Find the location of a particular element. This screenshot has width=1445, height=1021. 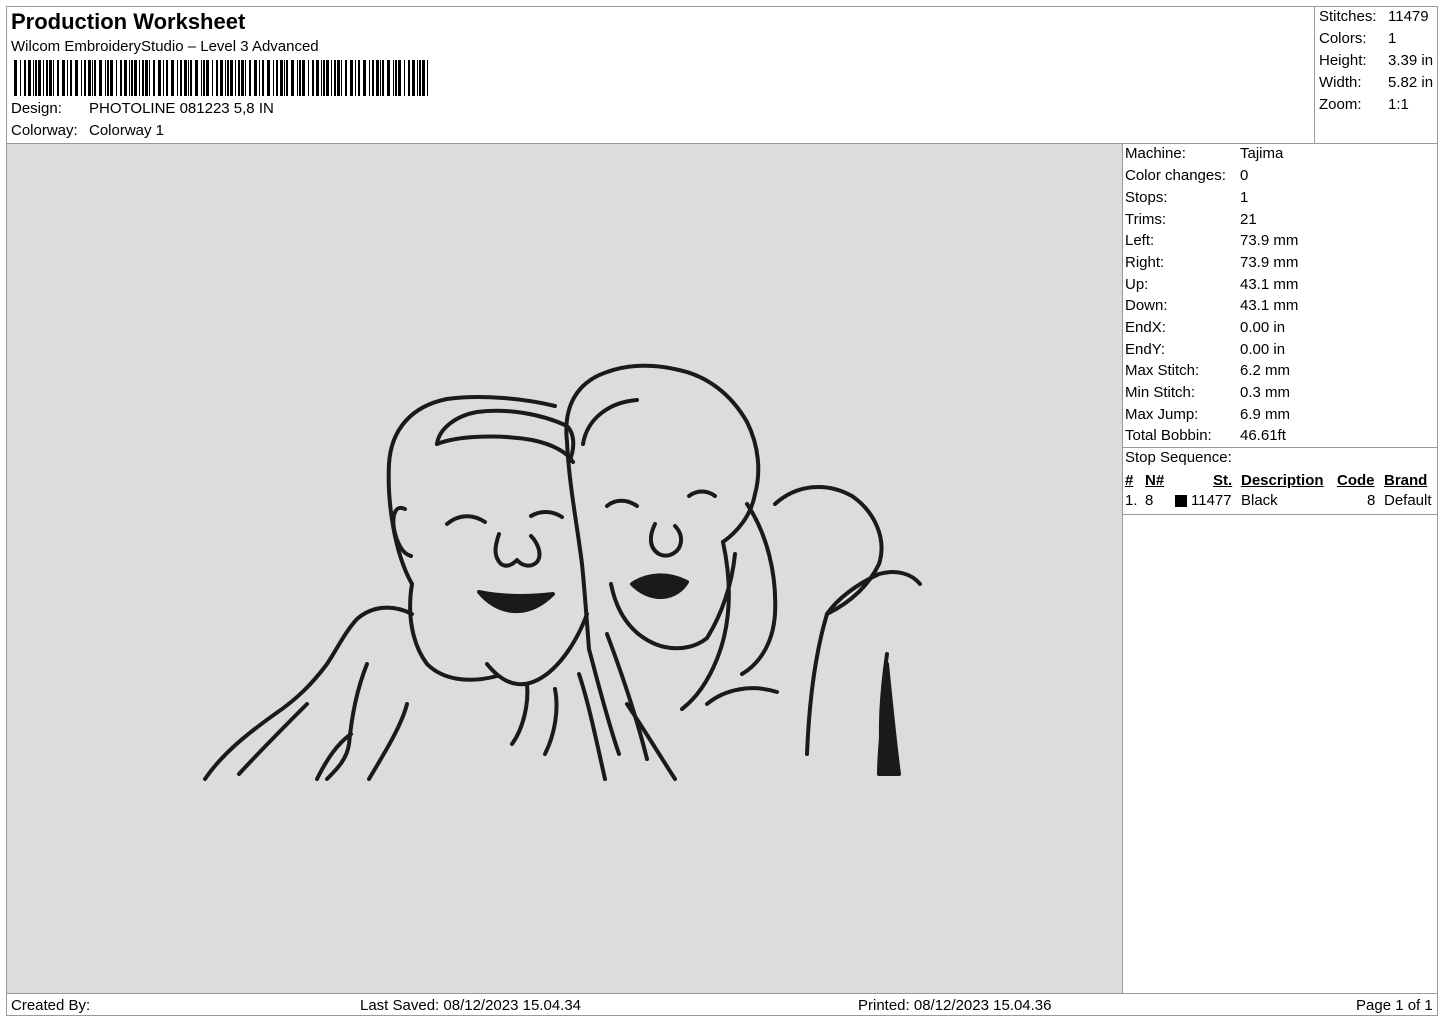

created-by: Created By: is located at coordinates (51, 1005).